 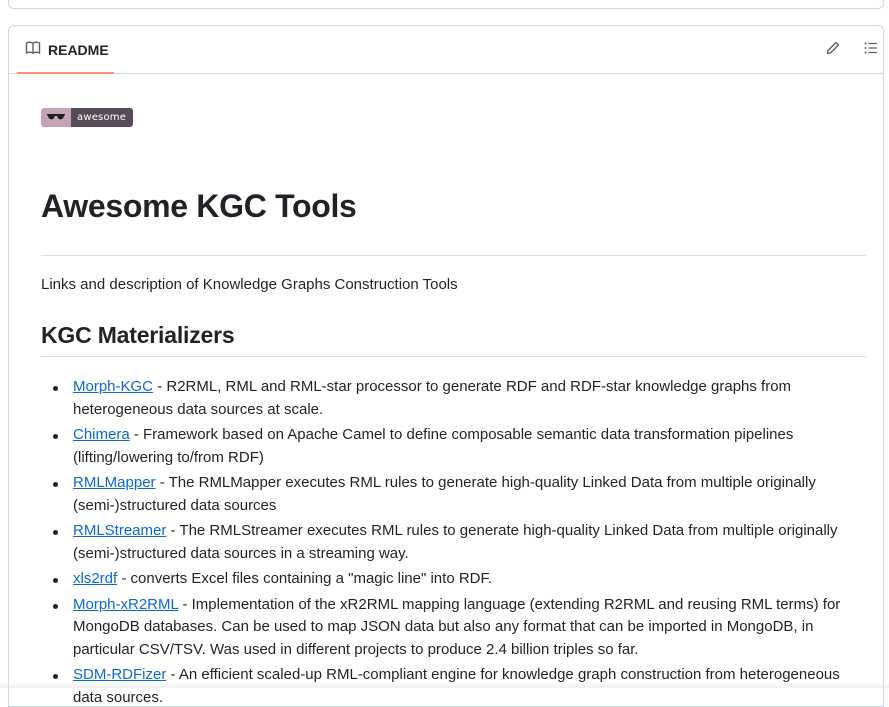 I want to click on tool-link-morph-xr2rml: Morph-xR2RML, so click(x=125, y=604).